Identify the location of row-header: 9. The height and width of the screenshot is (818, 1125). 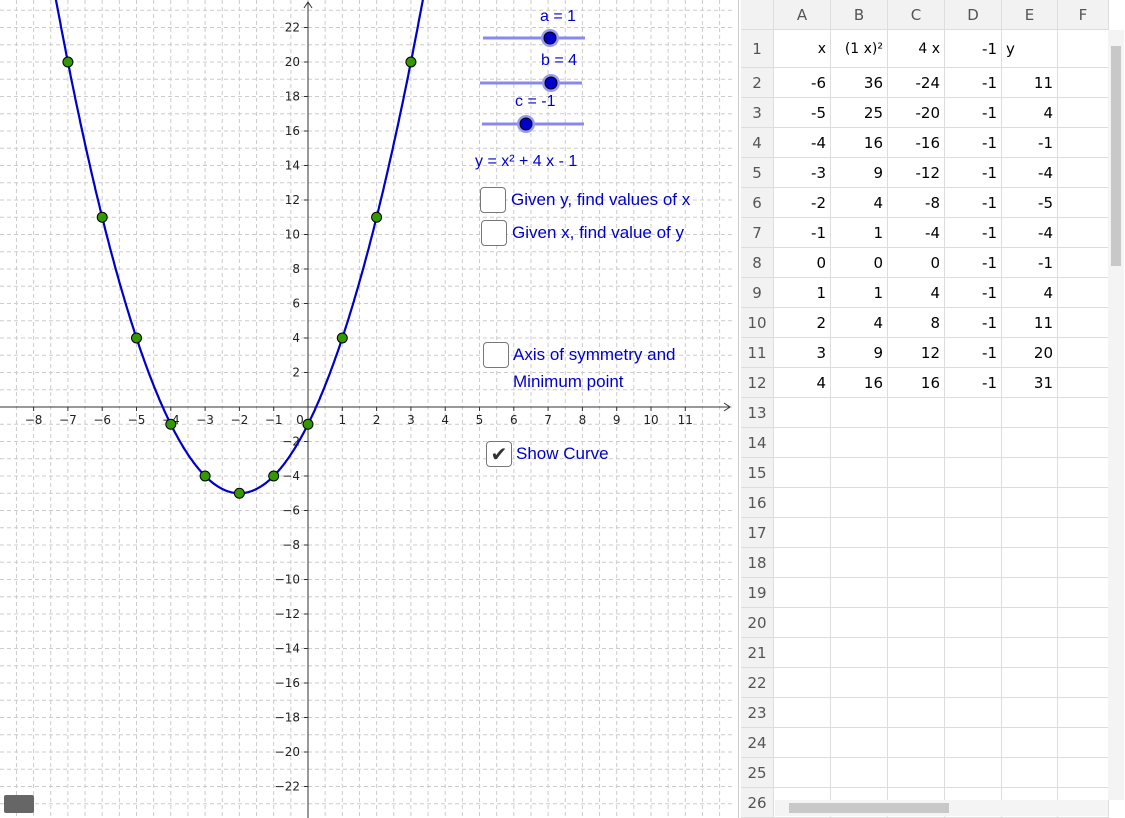
(757, 293).